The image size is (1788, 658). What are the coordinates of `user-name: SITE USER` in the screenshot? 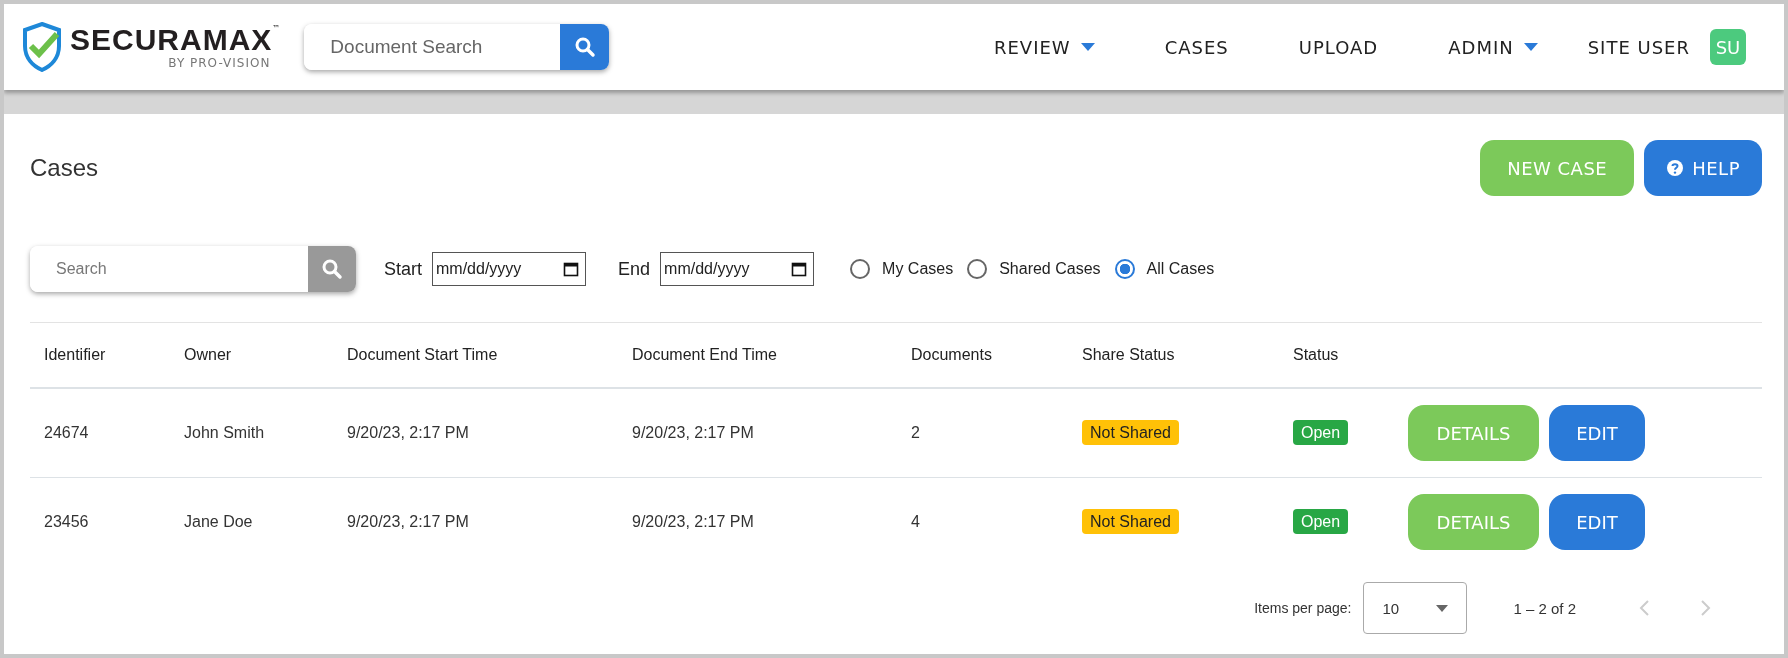 It's located at (1638, 47).